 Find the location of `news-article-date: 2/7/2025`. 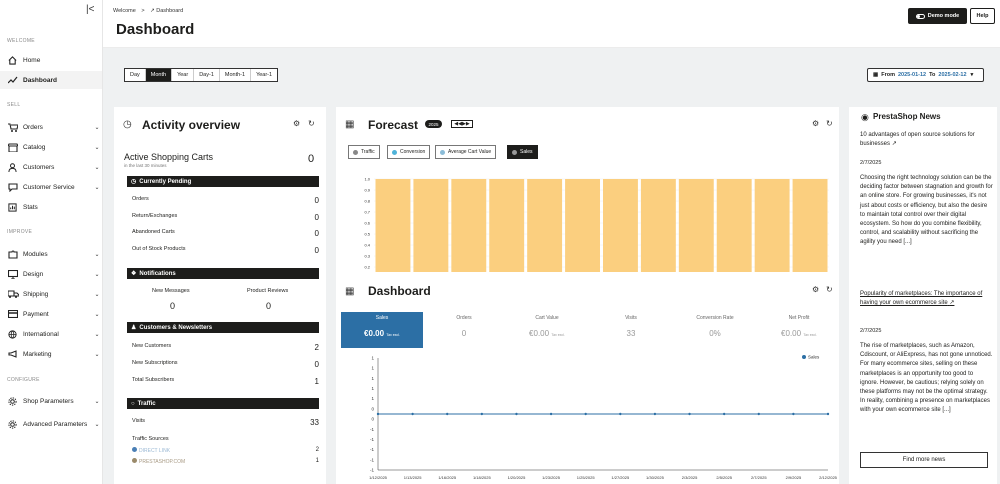

news-article-date: 2/7/2025 is located at coordinates (871, 163).